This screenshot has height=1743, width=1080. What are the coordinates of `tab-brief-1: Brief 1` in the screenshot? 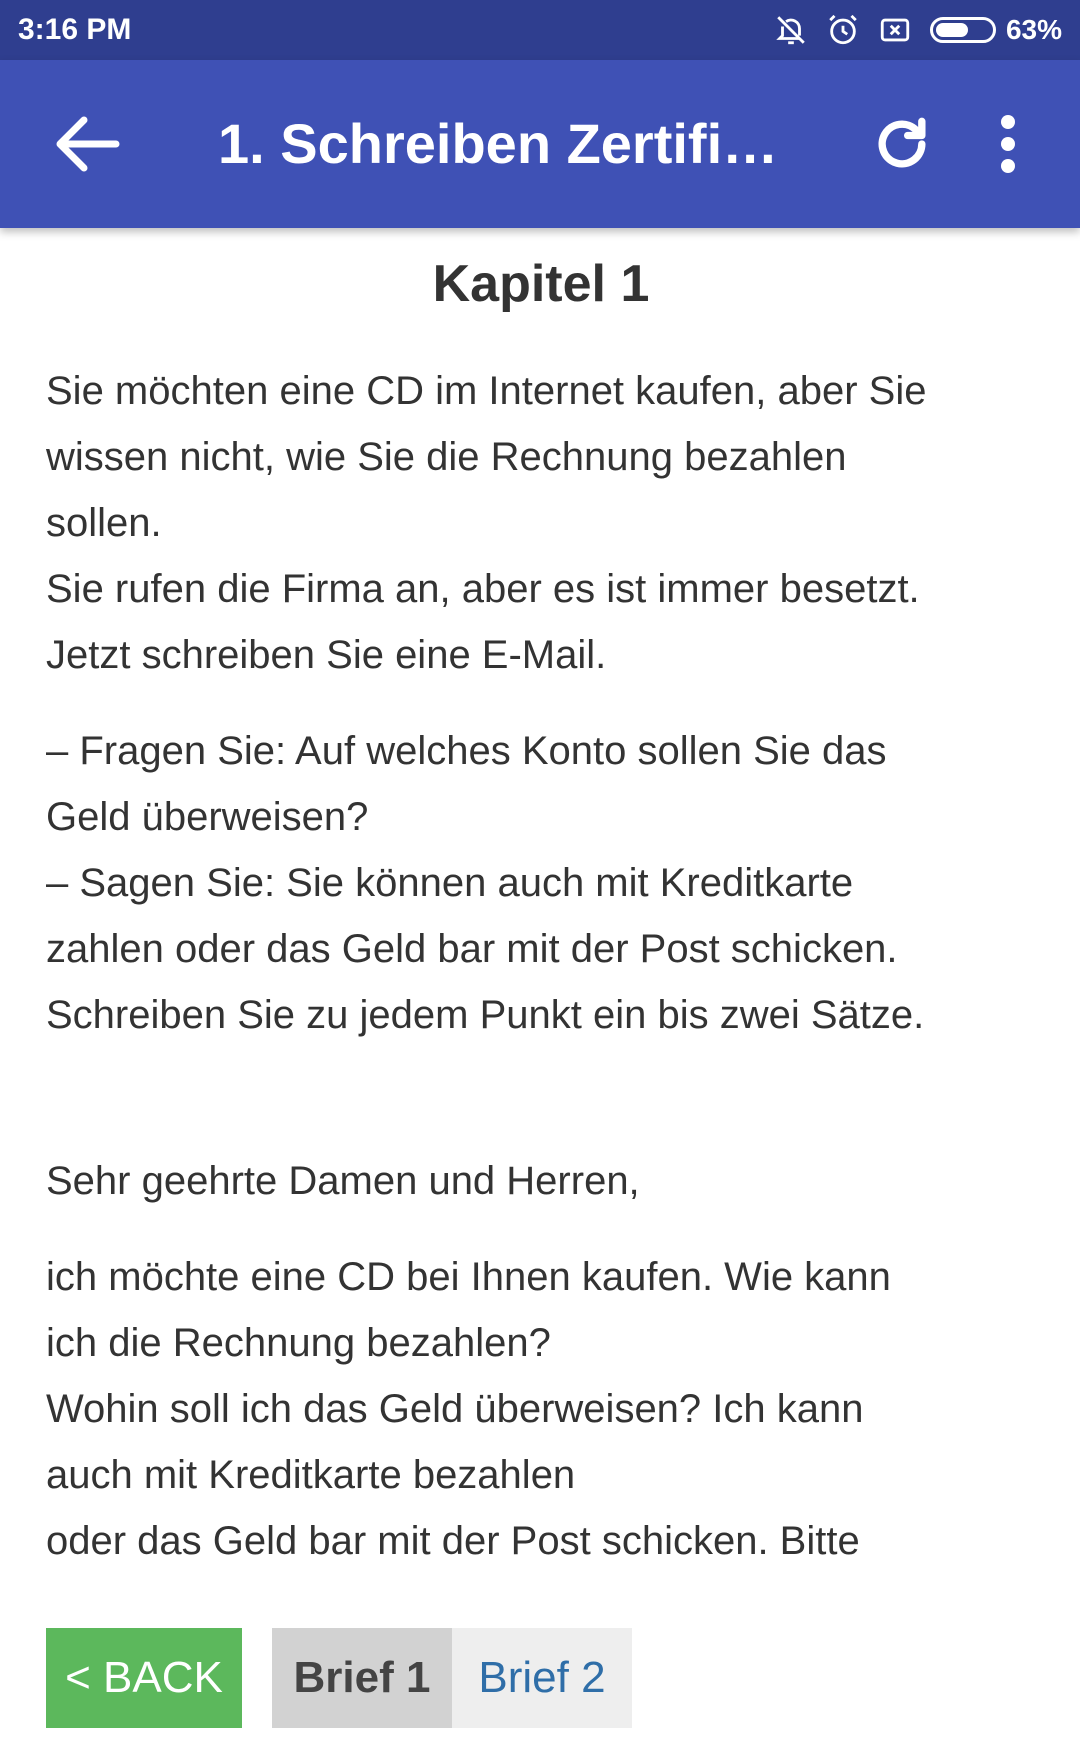 It's located at (362, 1678).